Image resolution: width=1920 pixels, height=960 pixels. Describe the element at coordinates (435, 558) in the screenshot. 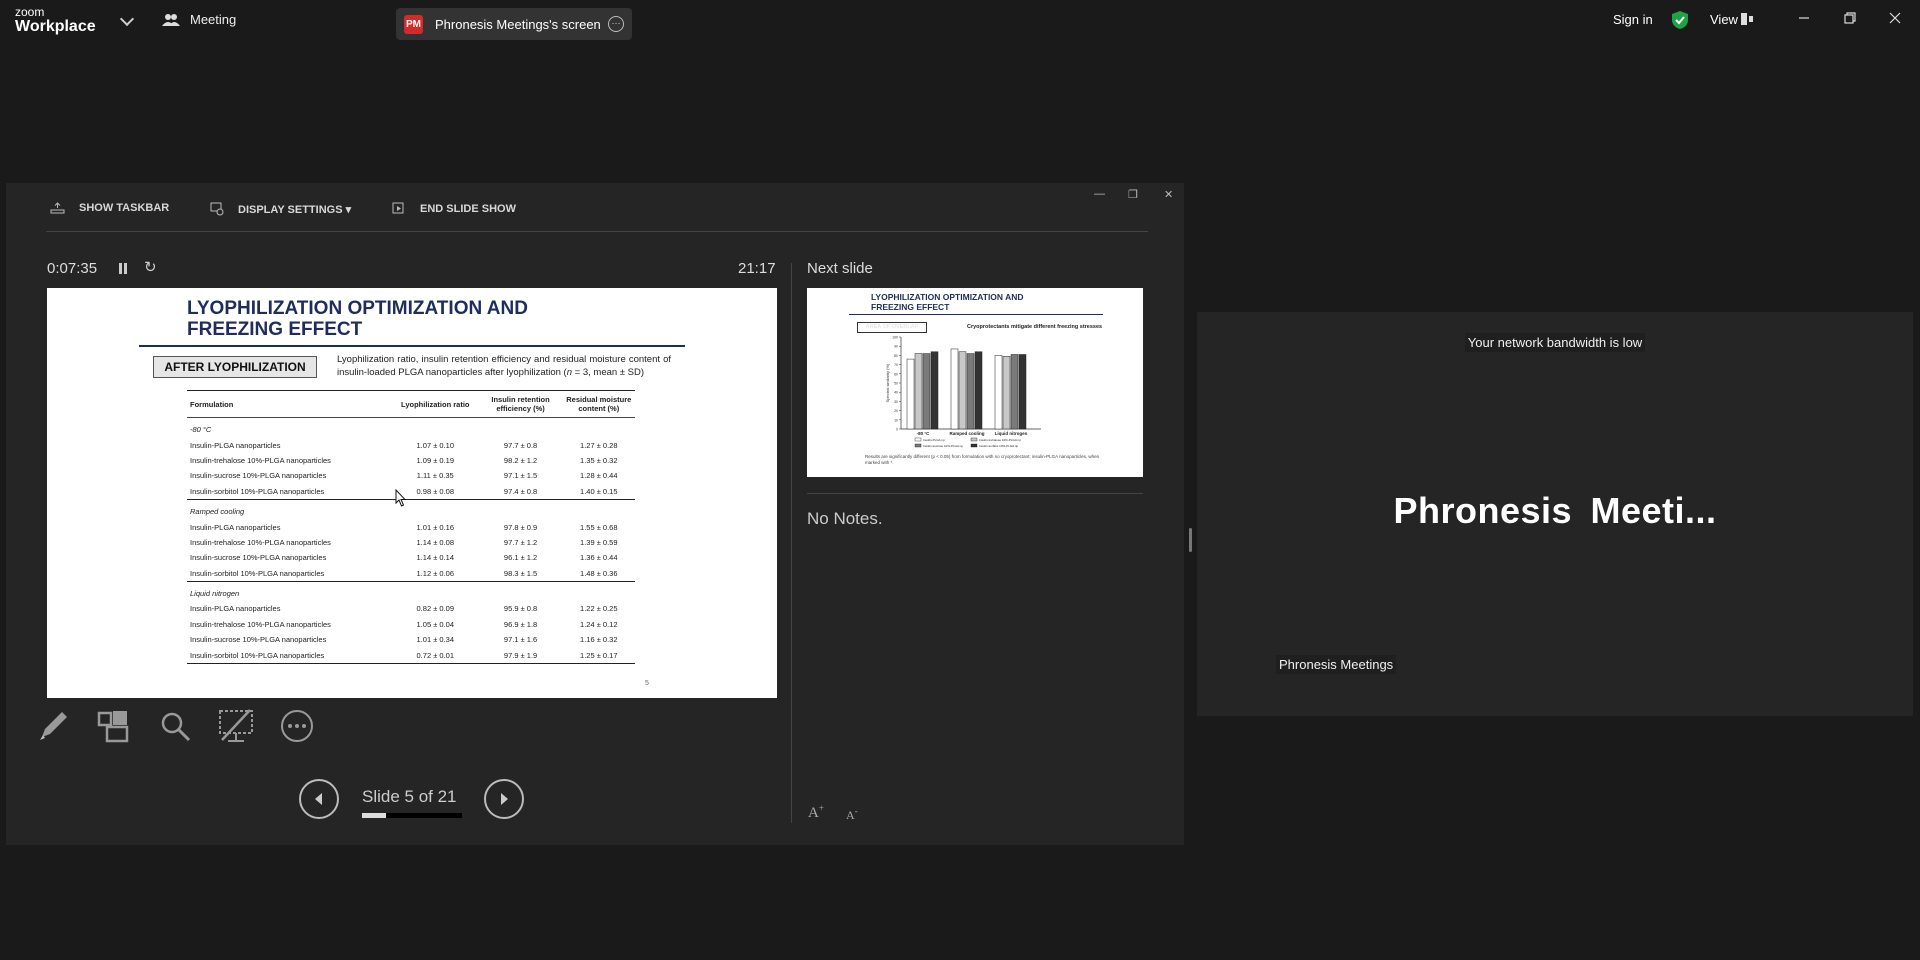

I see `table-cell: 1.14 ± 0.14` at that location.